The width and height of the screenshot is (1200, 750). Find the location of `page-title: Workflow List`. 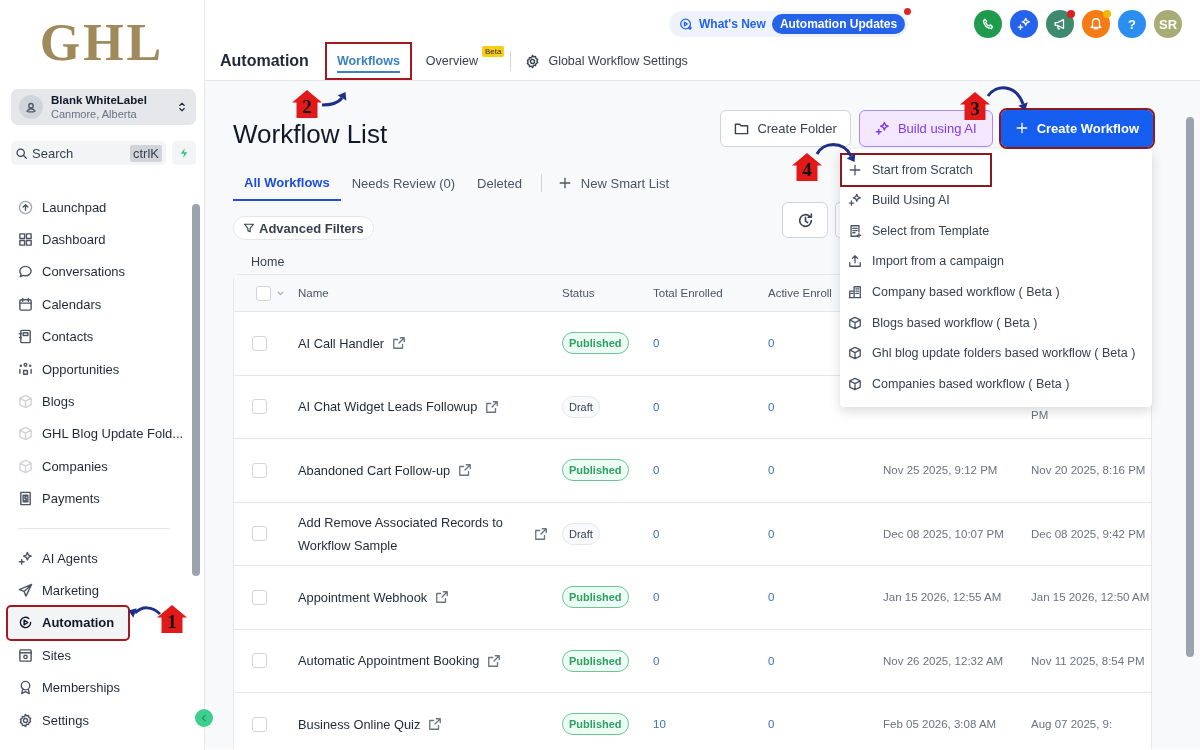

page-title: Workflow List is located at coordinates (310, 134).